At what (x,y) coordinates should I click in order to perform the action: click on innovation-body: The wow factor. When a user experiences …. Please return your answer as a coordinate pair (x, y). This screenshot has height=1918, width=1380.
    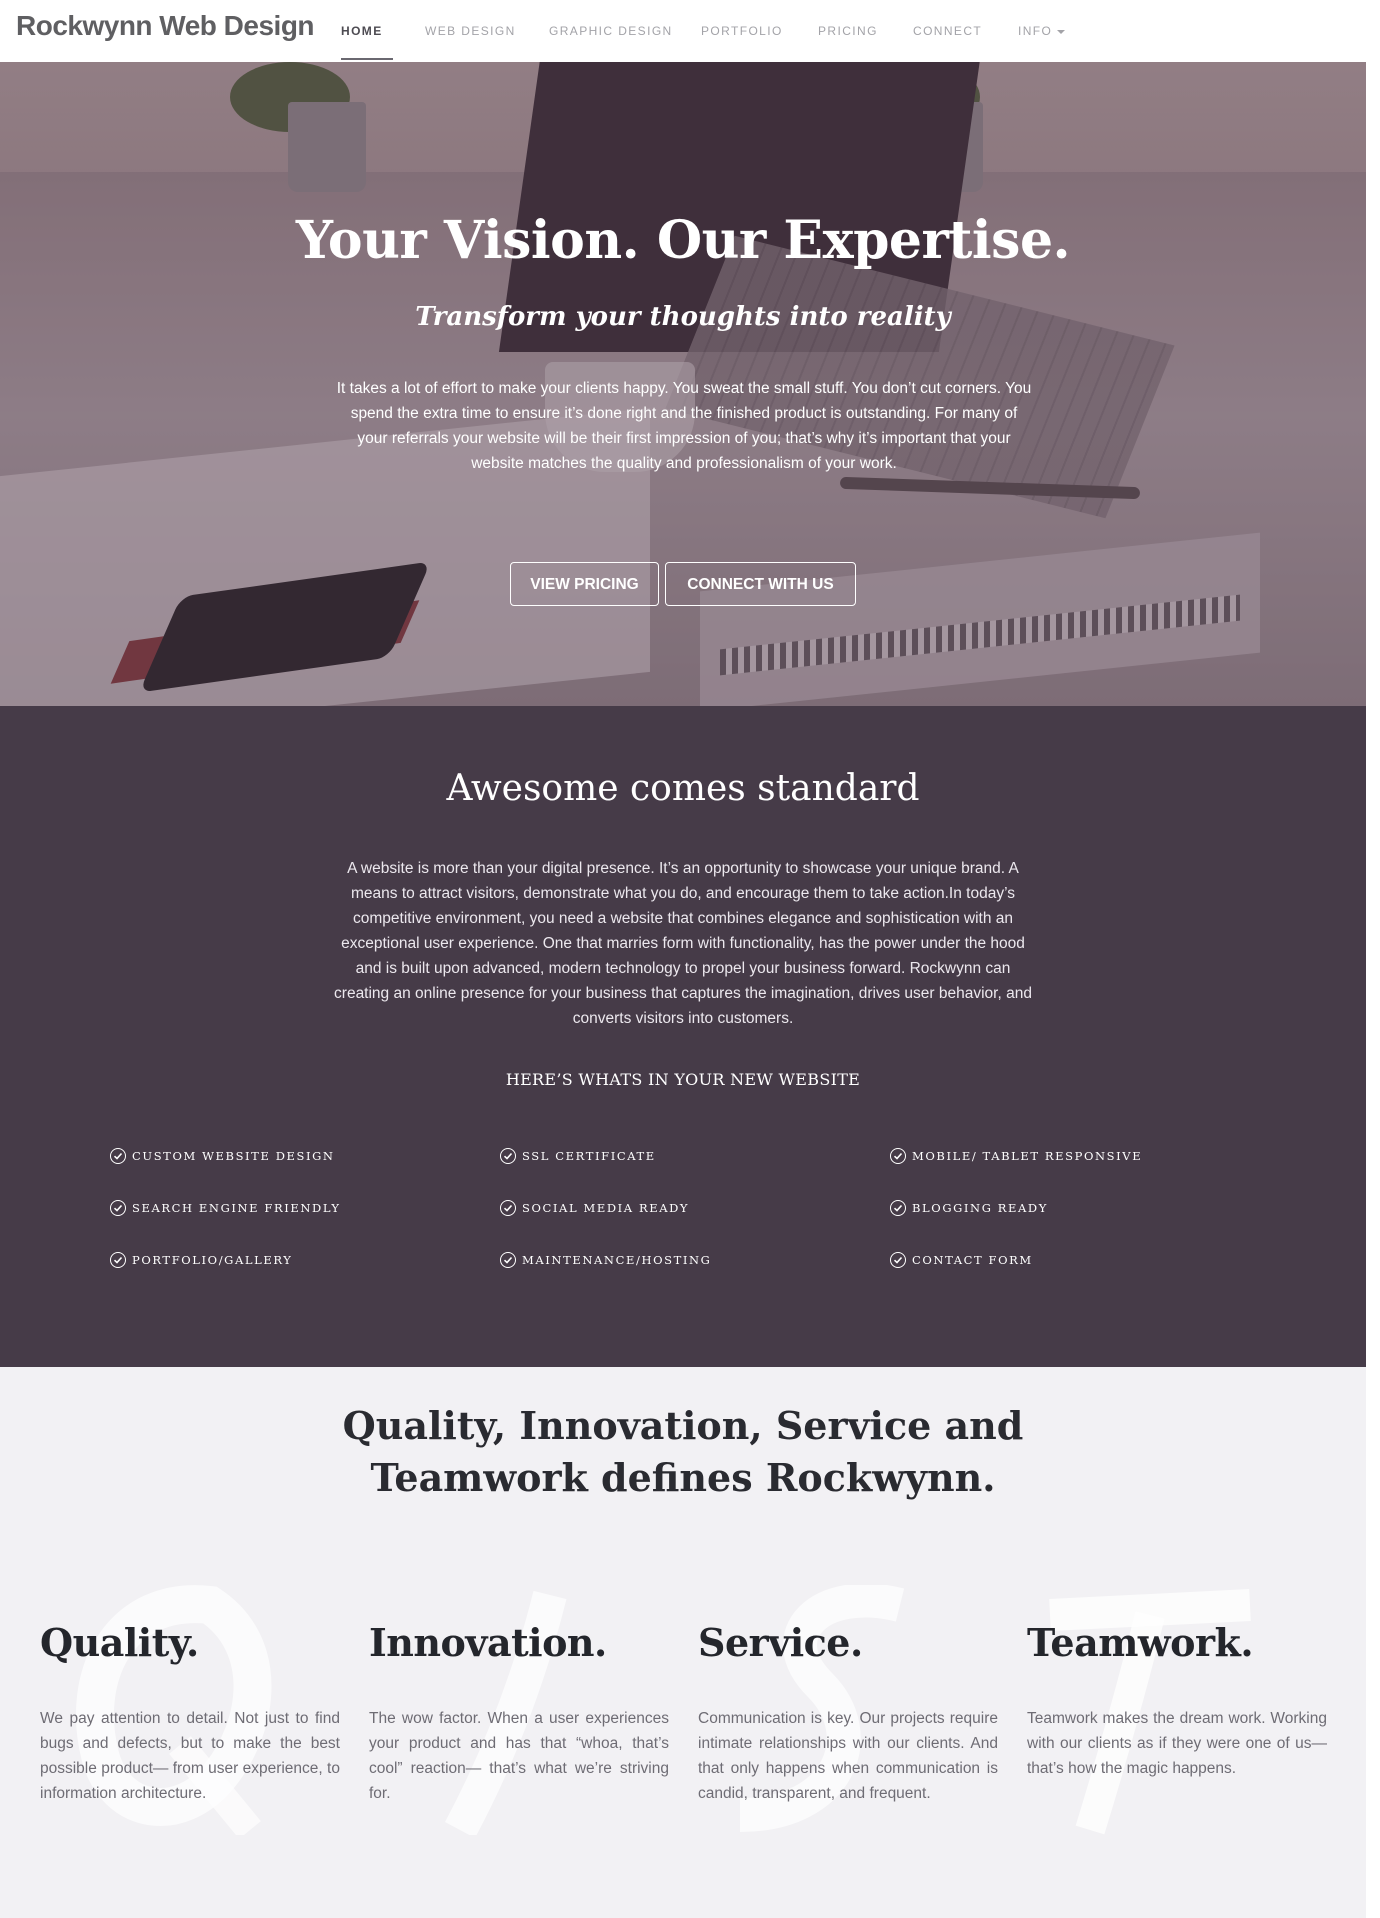
    Looking at the image, I should click on (519, 1756).